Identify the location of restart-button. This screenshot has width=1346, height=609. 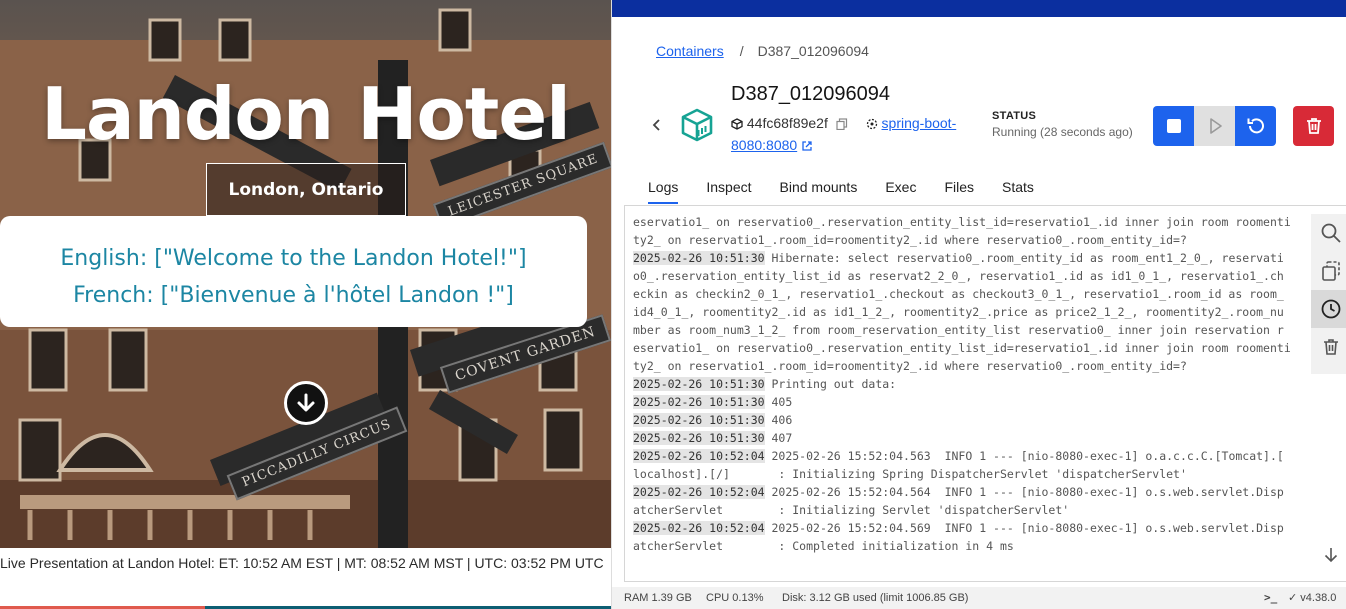
(1255, 126).